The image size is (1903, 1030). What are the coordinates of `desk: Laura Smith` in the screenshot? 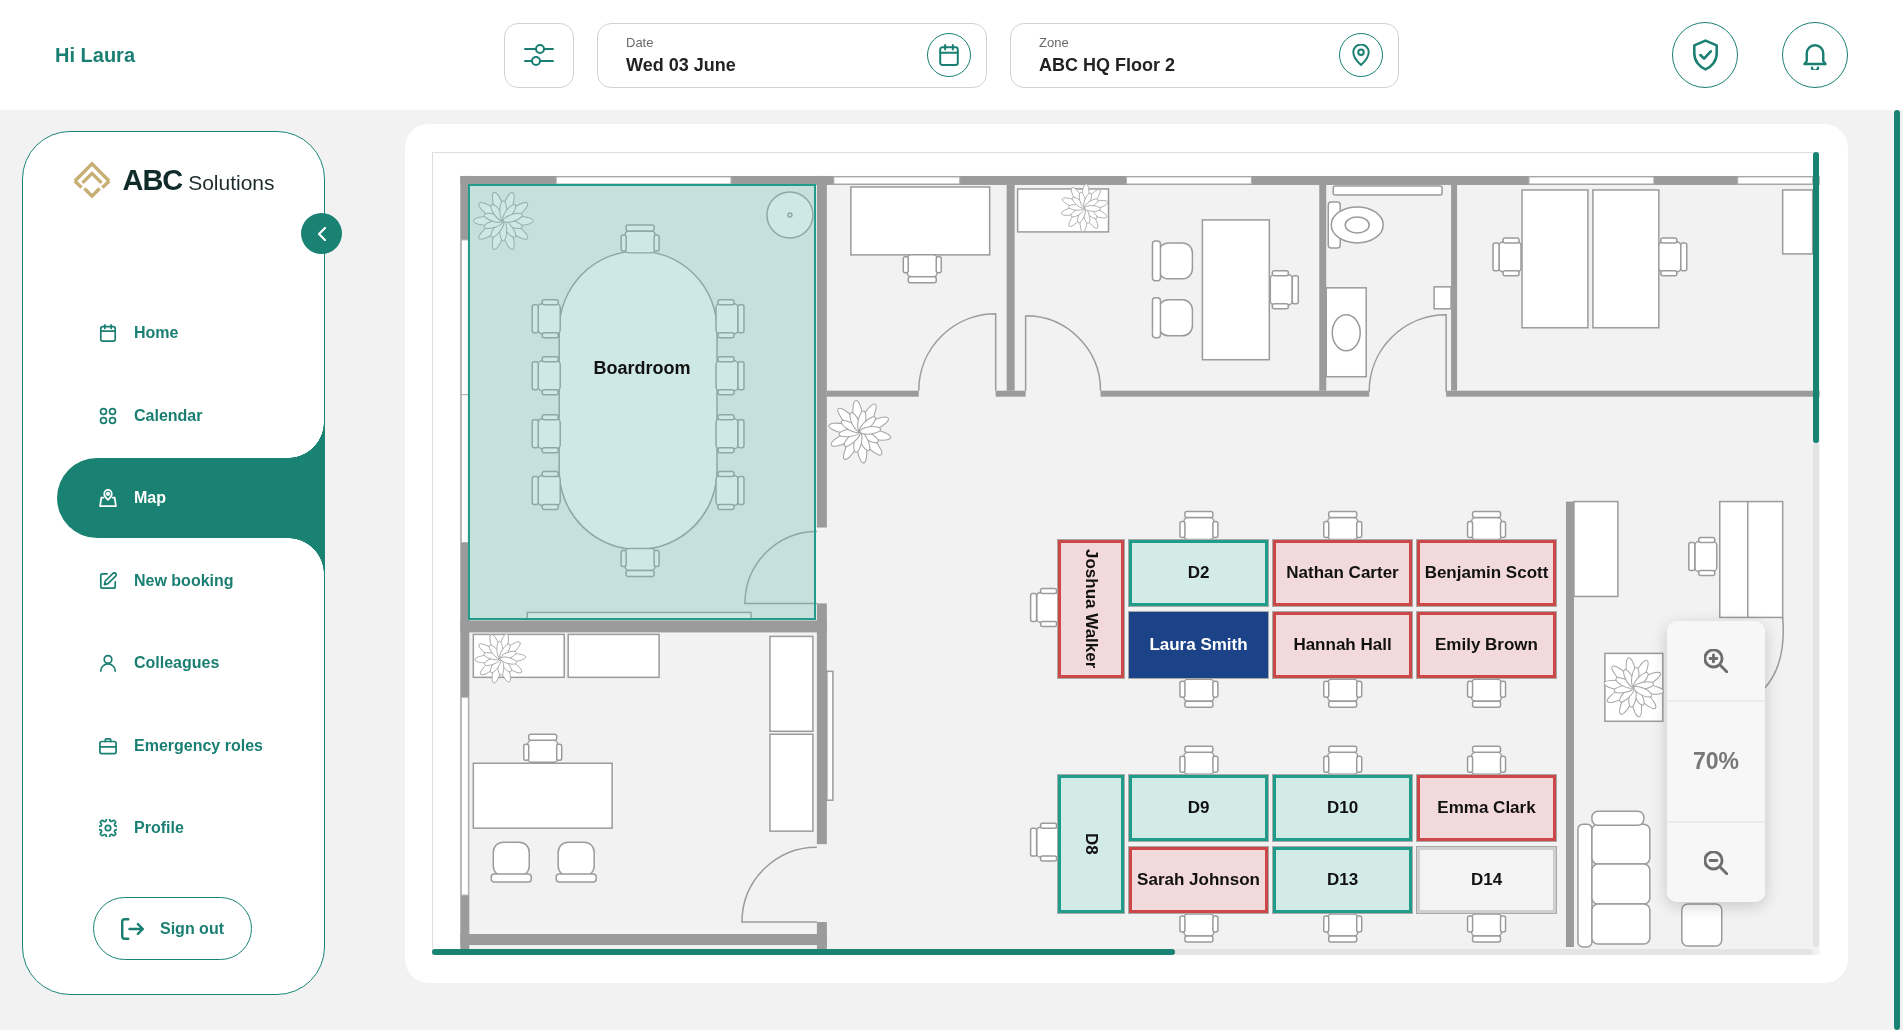 It's located at (1198, 645).